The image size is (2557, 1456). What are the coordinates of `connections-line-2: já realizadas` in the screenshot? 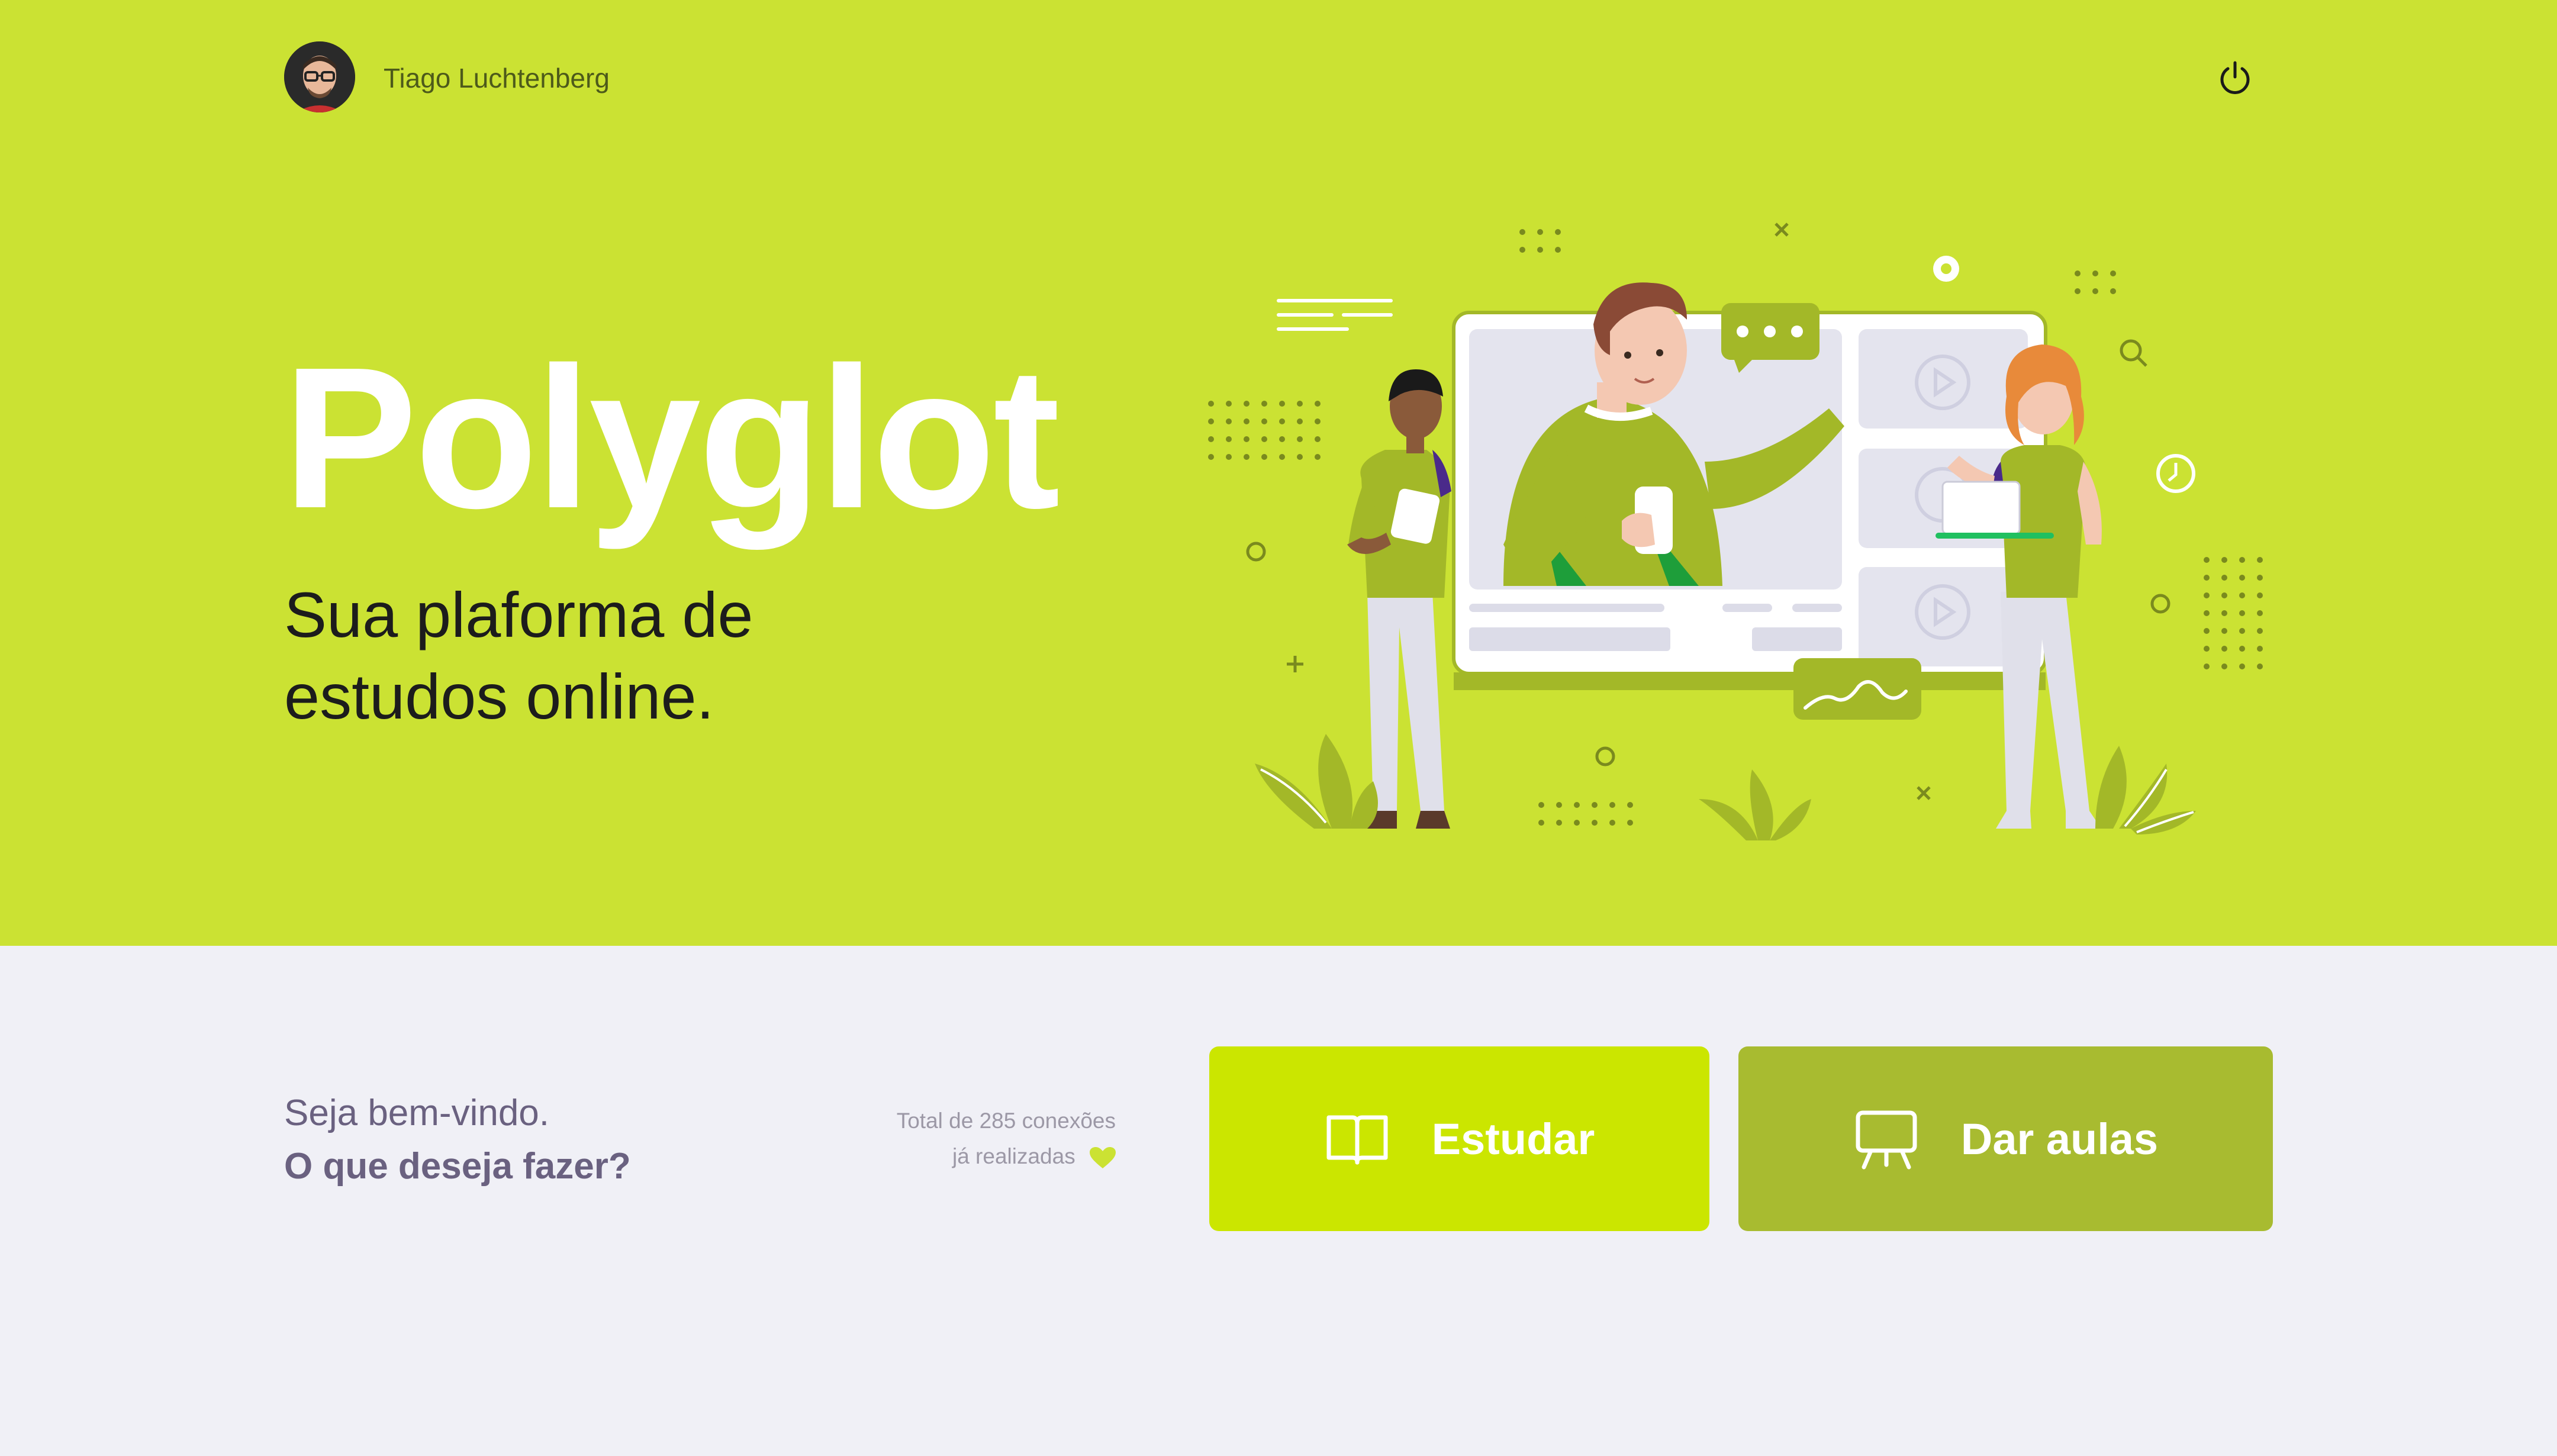 It's located at (966, 1156).